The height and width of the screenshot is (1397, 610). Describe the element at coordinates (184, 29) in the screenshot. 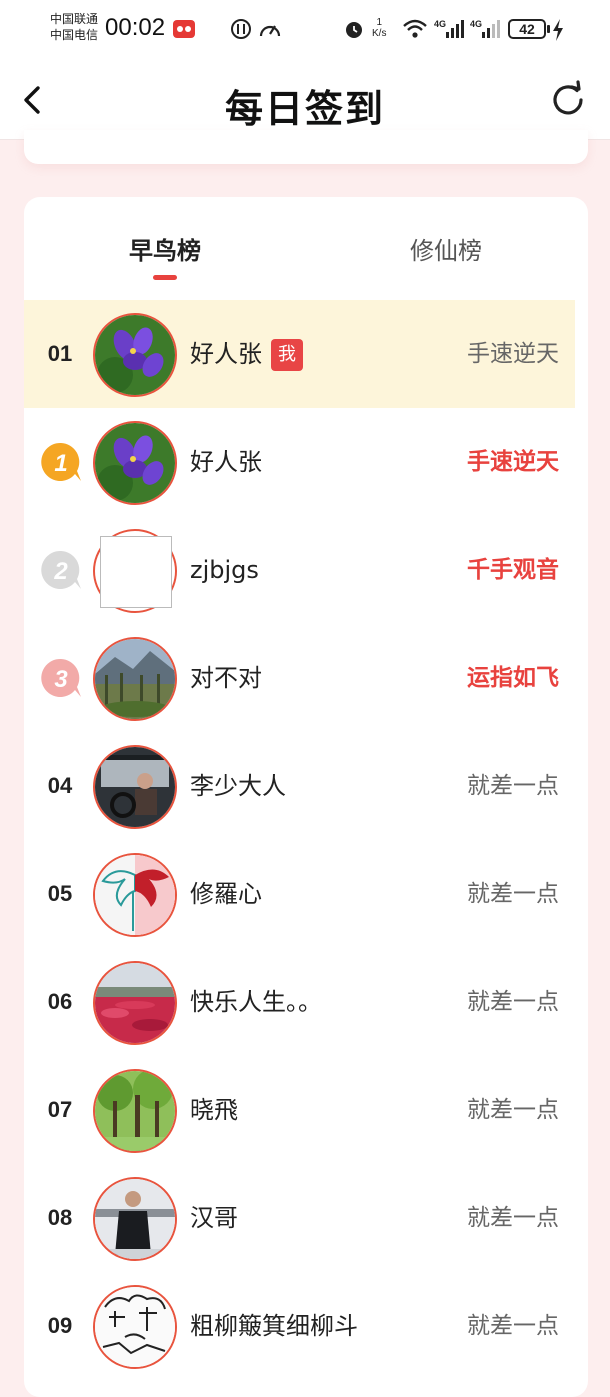

I see `notification-app-icon` at that location.